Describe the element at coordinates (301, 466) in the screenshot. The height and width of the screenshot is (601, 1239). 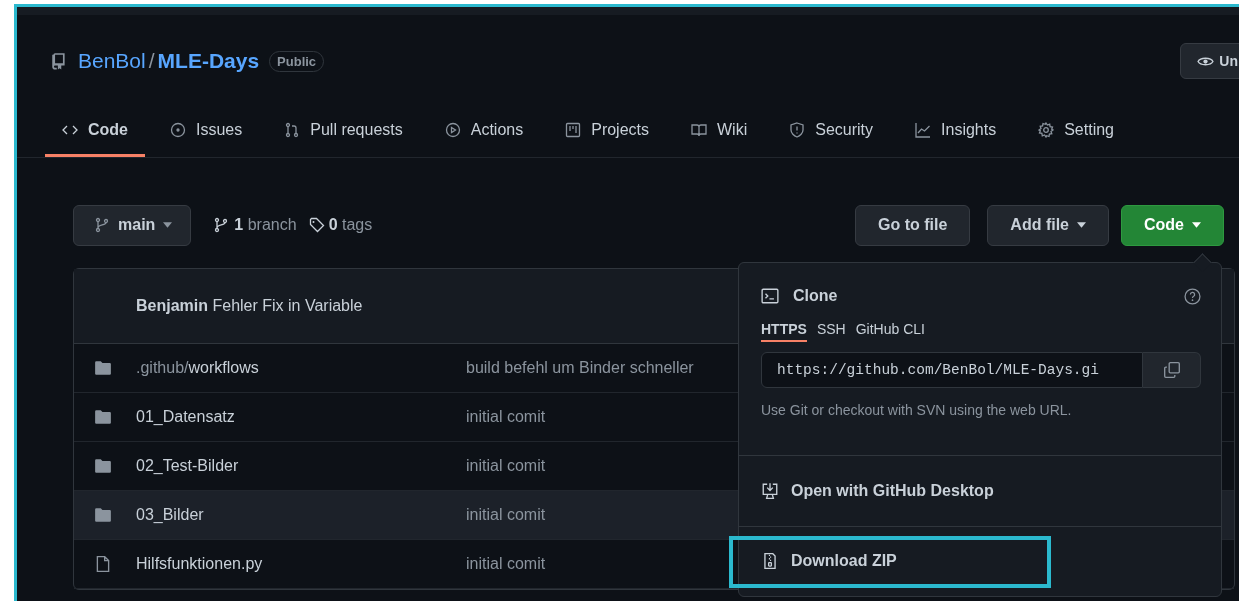
I see `file-name-link: 02_Test-Bilder` at that location.